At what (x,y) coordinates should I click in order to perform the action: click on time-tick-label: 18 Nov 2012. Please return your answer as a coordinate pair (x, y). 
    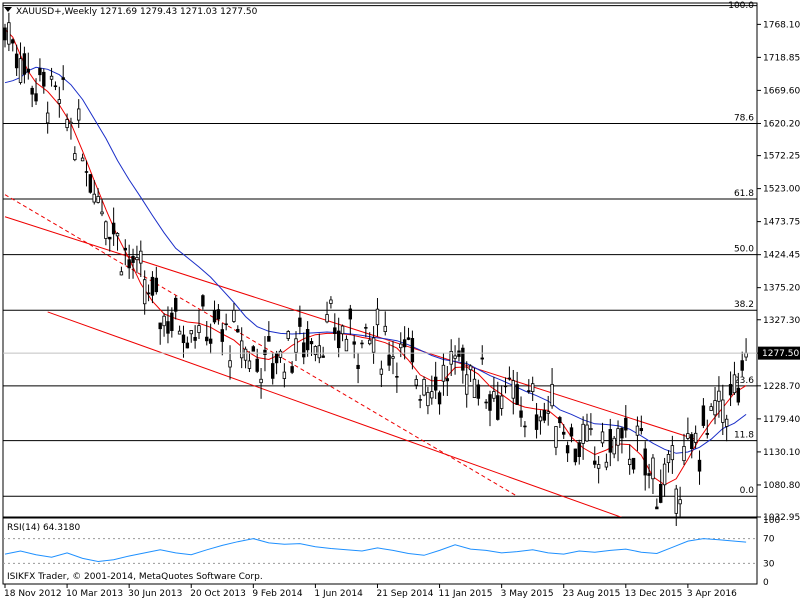
    Looking at the image, I should click on (33, 594).